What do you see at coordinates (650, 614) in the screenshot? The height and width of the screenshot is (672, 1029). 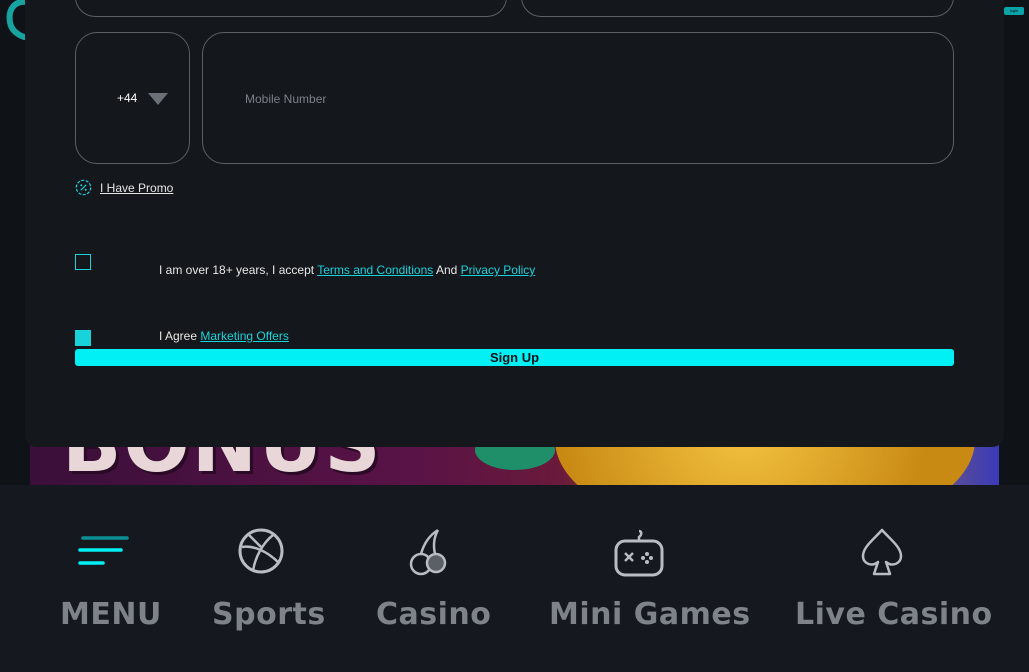 I see `nav-label-mini-games: Mini Games` at bounding box center [650, 614].